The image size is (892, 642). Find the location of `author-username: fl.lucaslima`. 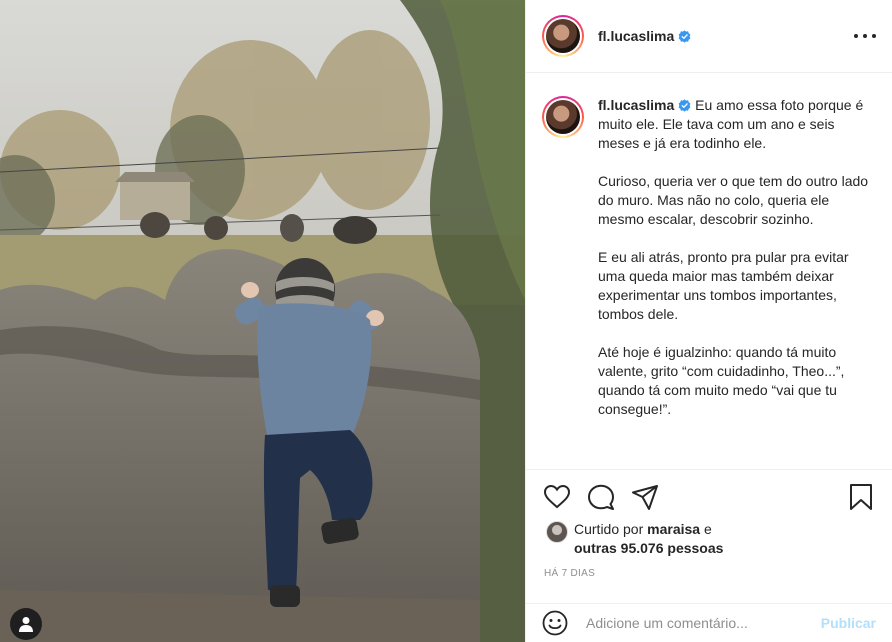

author-username: fl.lucaslima is located at coordinates (644, 36).